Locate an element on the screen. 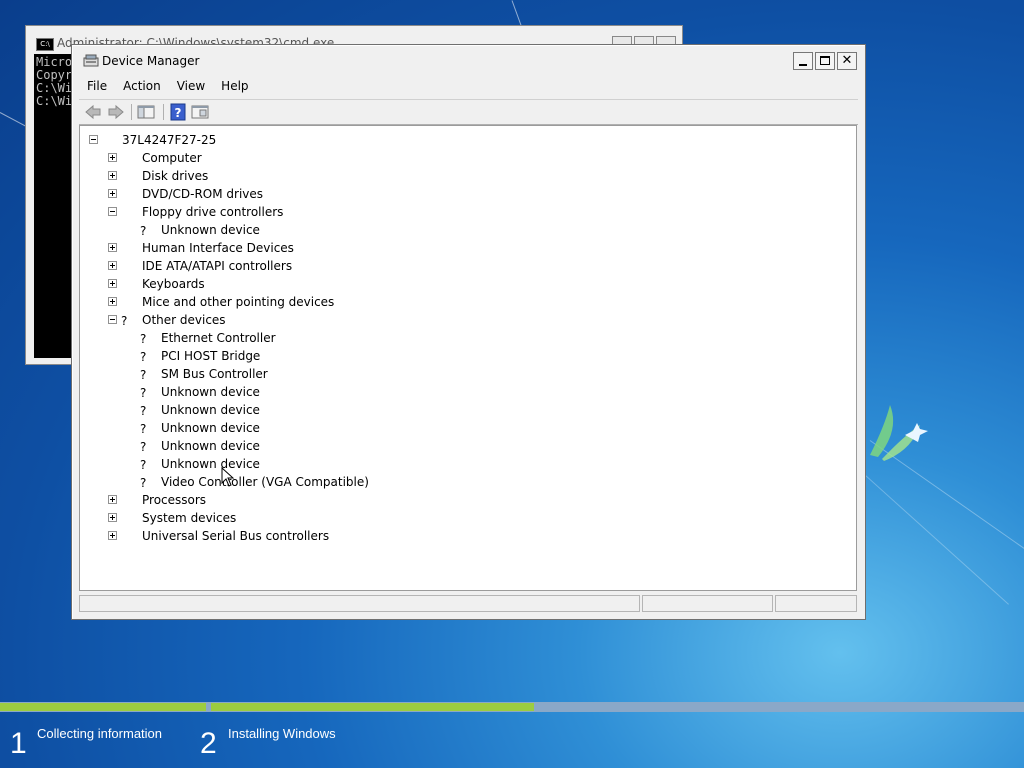 The width and height of the screenshot is (1024, 768). tree-device: ? PCI HOST Bridge is located at coordinates (465, 356).